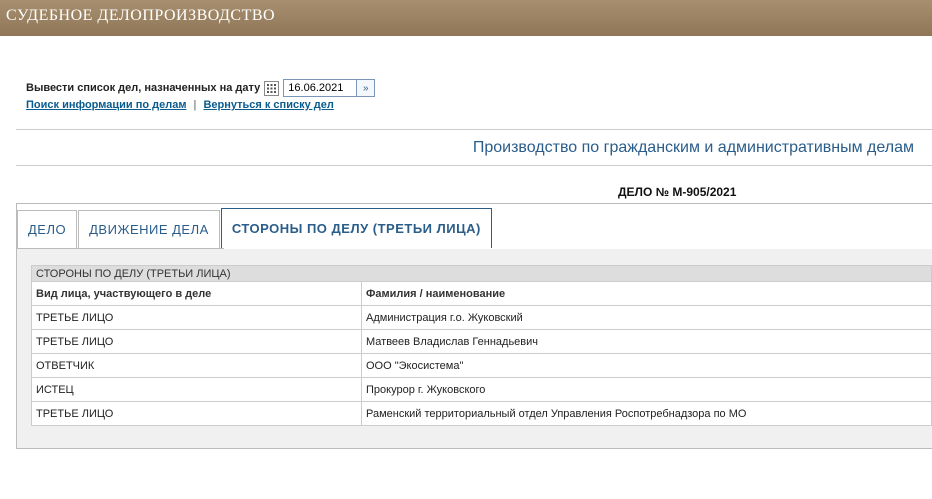 This screenshot has height=499, width=932. I want to click on table-row: ИСТЕЦ Прокурор г. Жуковского, so click(481, 389).